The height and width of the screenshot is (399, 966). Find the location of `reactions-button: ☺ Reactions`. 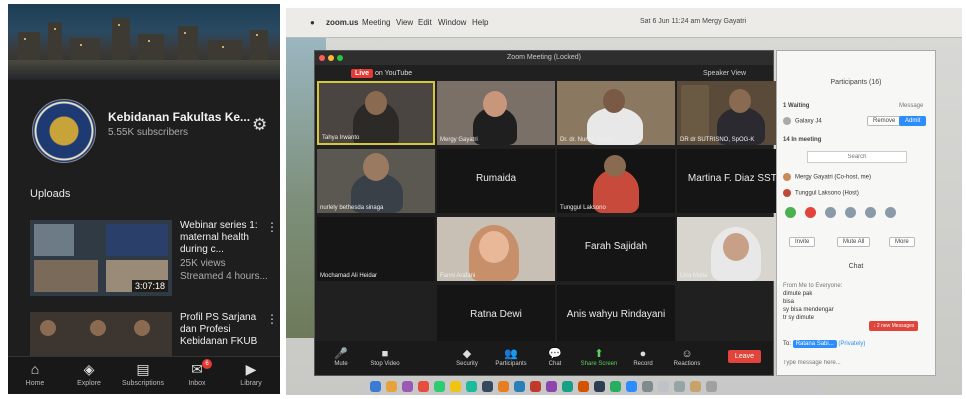

reactions-button: ☺ Reactions is located at coordinates (687, 357).